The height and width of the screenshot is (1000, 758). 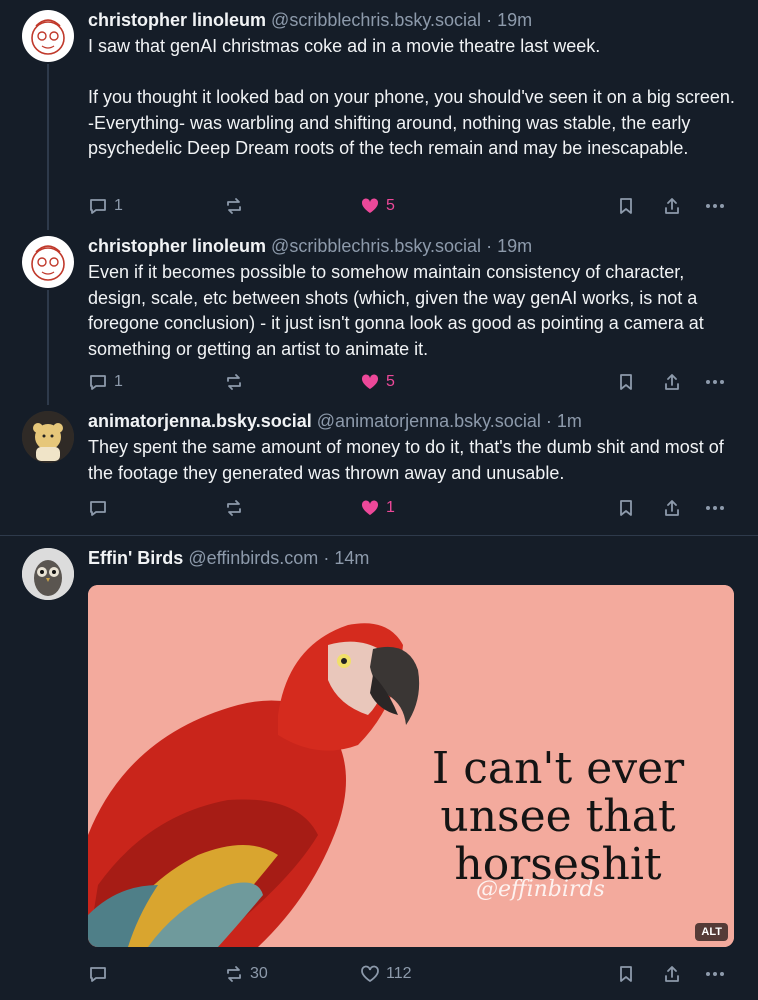 I want to click on repost-count: 30, so click(x=259, y=973).